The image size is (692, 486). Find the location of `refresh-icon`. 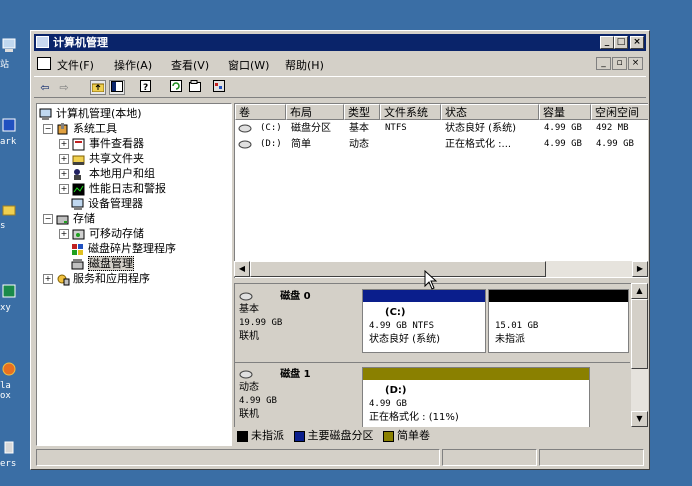

refresh-icon is located at coordinates (176, 86).